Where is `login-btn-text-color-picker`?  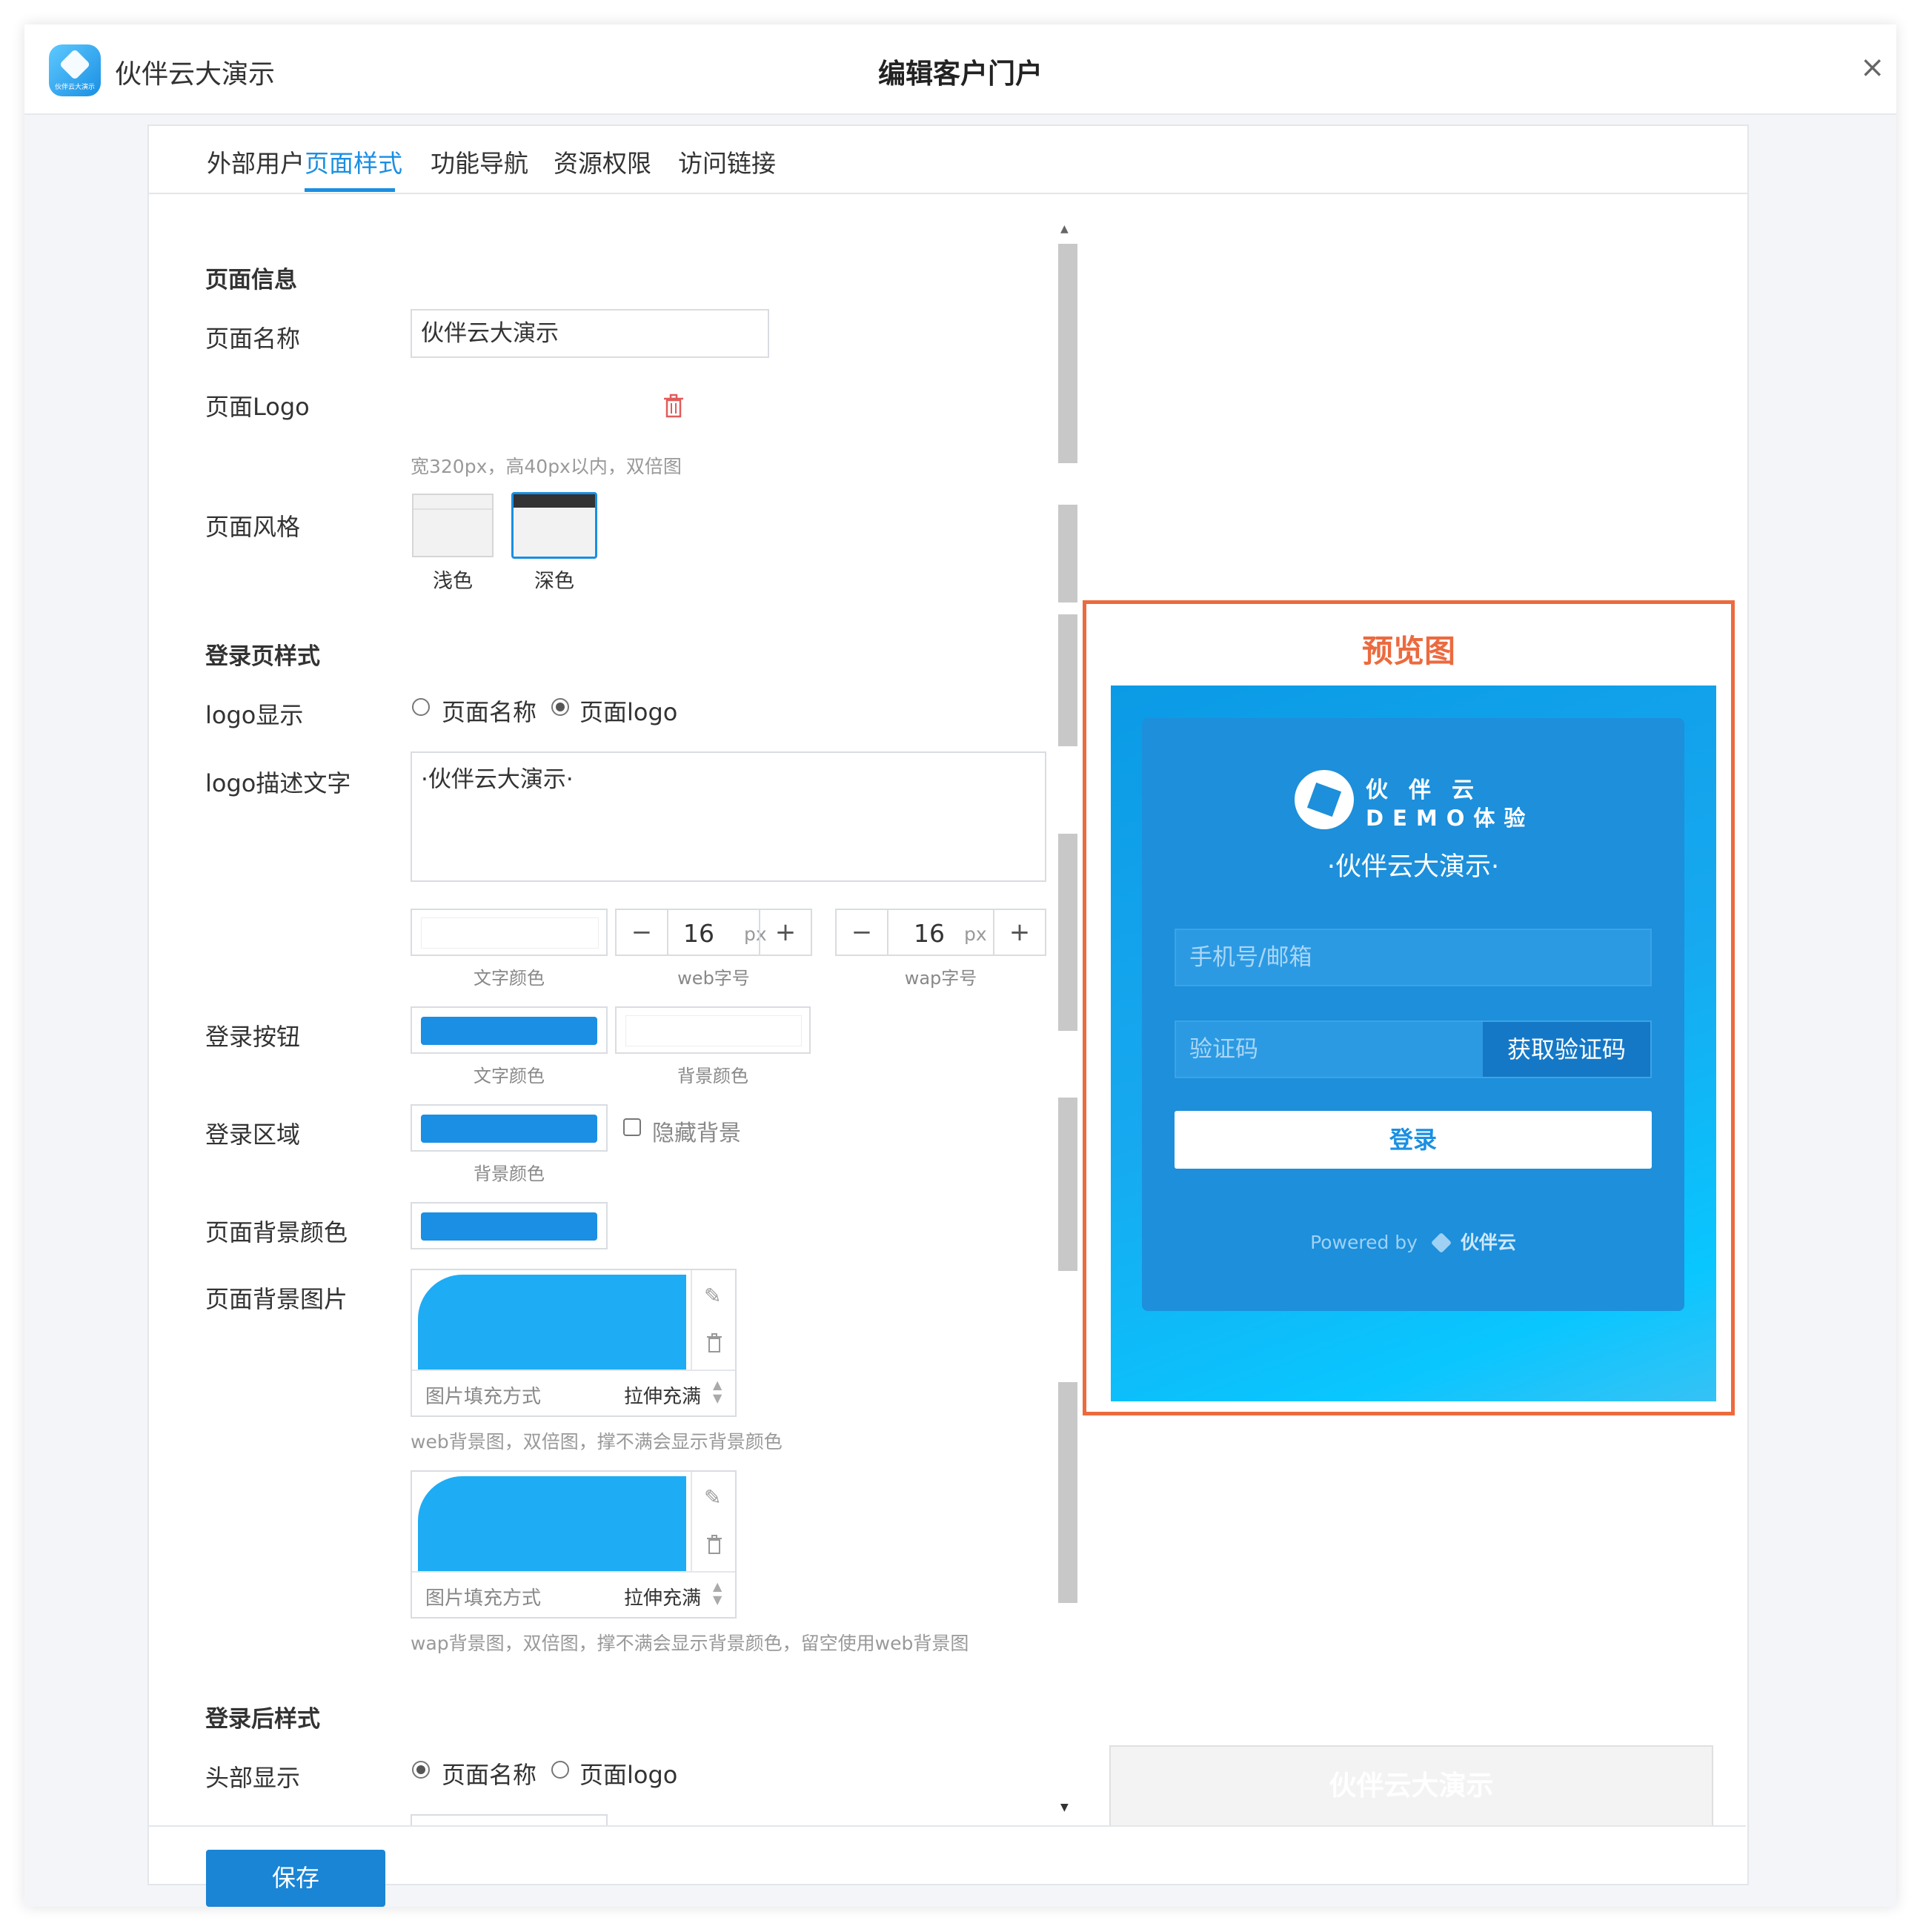 login-btn-text-color-picker is located at coordinates (509, 1030).